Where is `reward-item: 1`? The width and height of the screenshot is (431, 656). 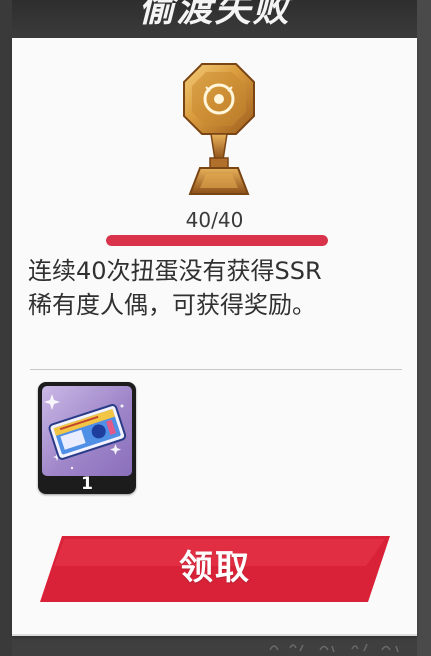
reward-item: 1 is located at coordinates (87, 438).